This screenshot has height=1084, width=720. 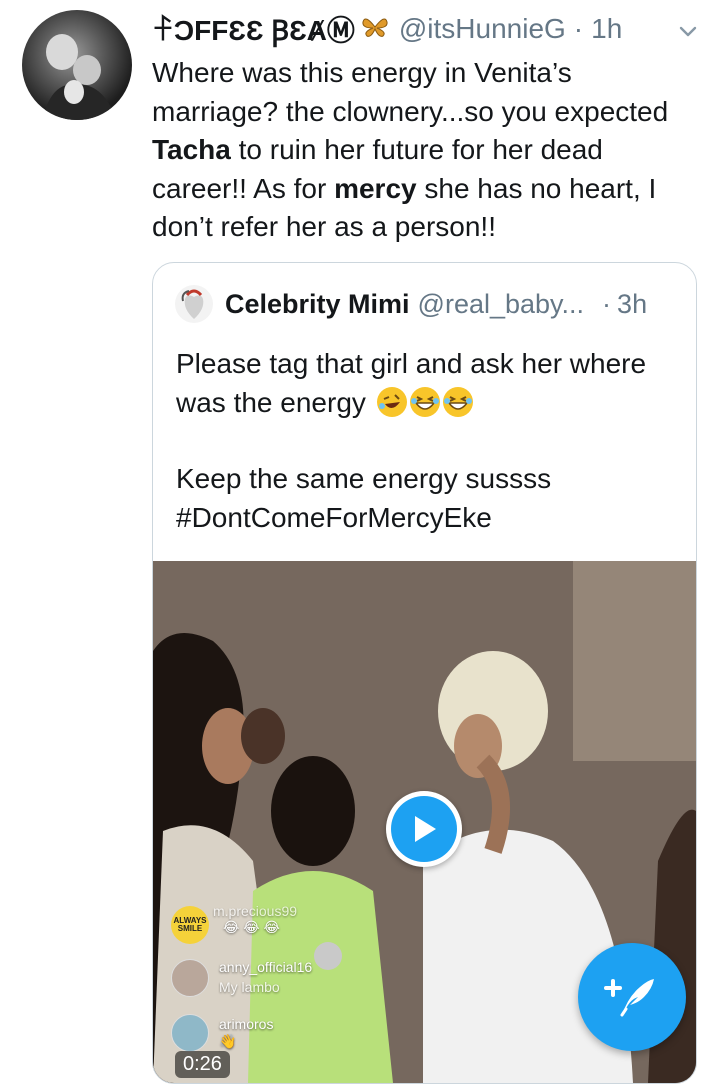 I want to click on quoted-tweet-header: Celebrity Mimi @real_baby... · 3h, so click(x=424, y=304).